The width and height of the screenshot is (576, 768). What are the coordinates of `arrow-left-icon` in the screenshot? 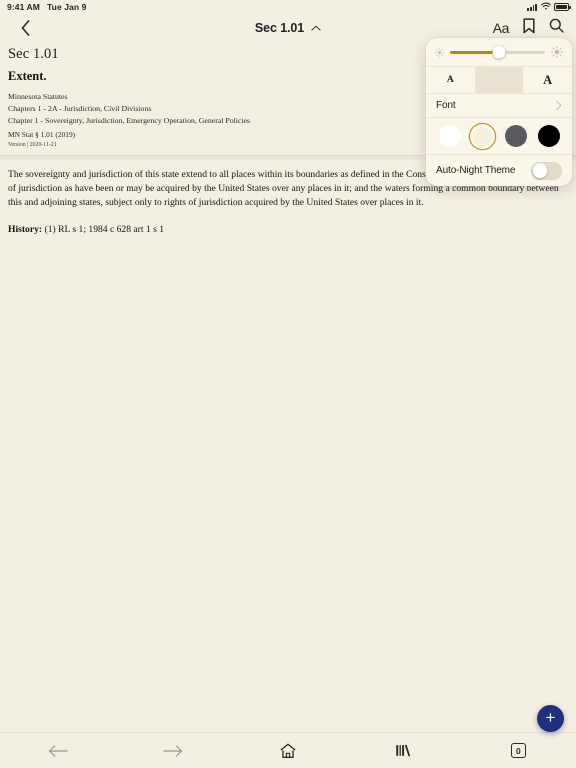 It's located at (58, 750).